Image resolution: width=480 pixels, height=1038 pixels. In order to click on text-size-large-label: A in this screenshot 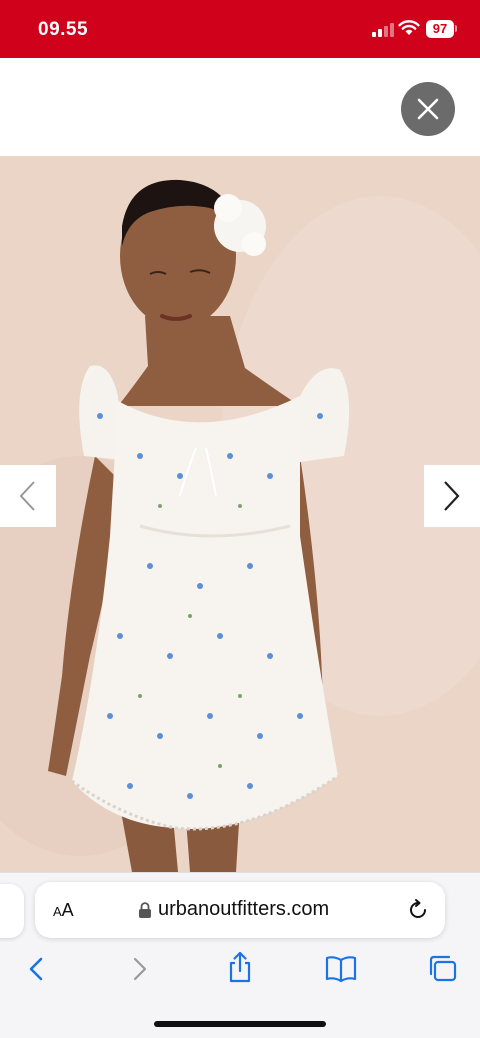, I will do `click(67, 910)`.